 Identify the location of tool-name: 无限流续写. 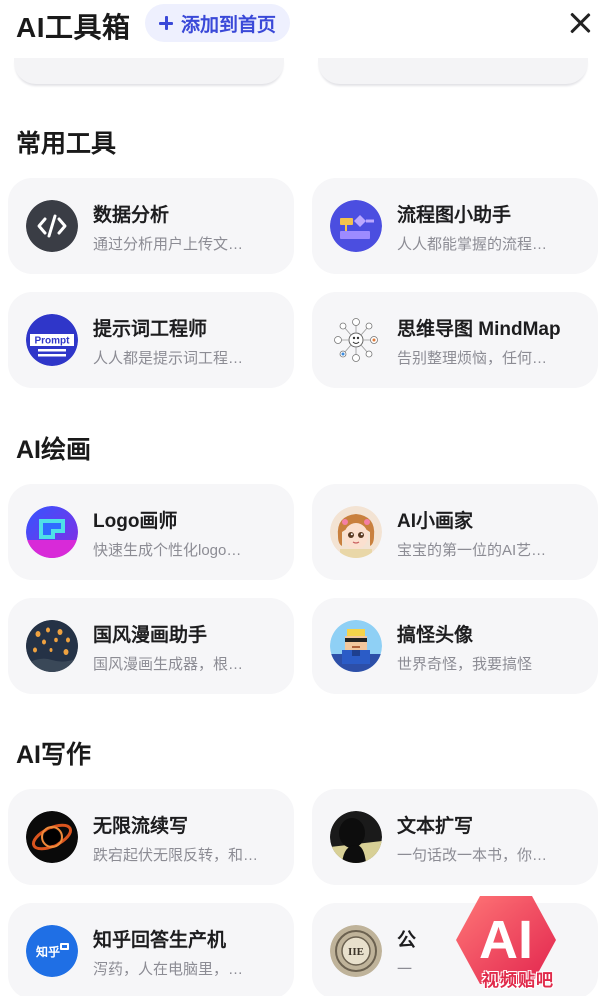
(141, 826).